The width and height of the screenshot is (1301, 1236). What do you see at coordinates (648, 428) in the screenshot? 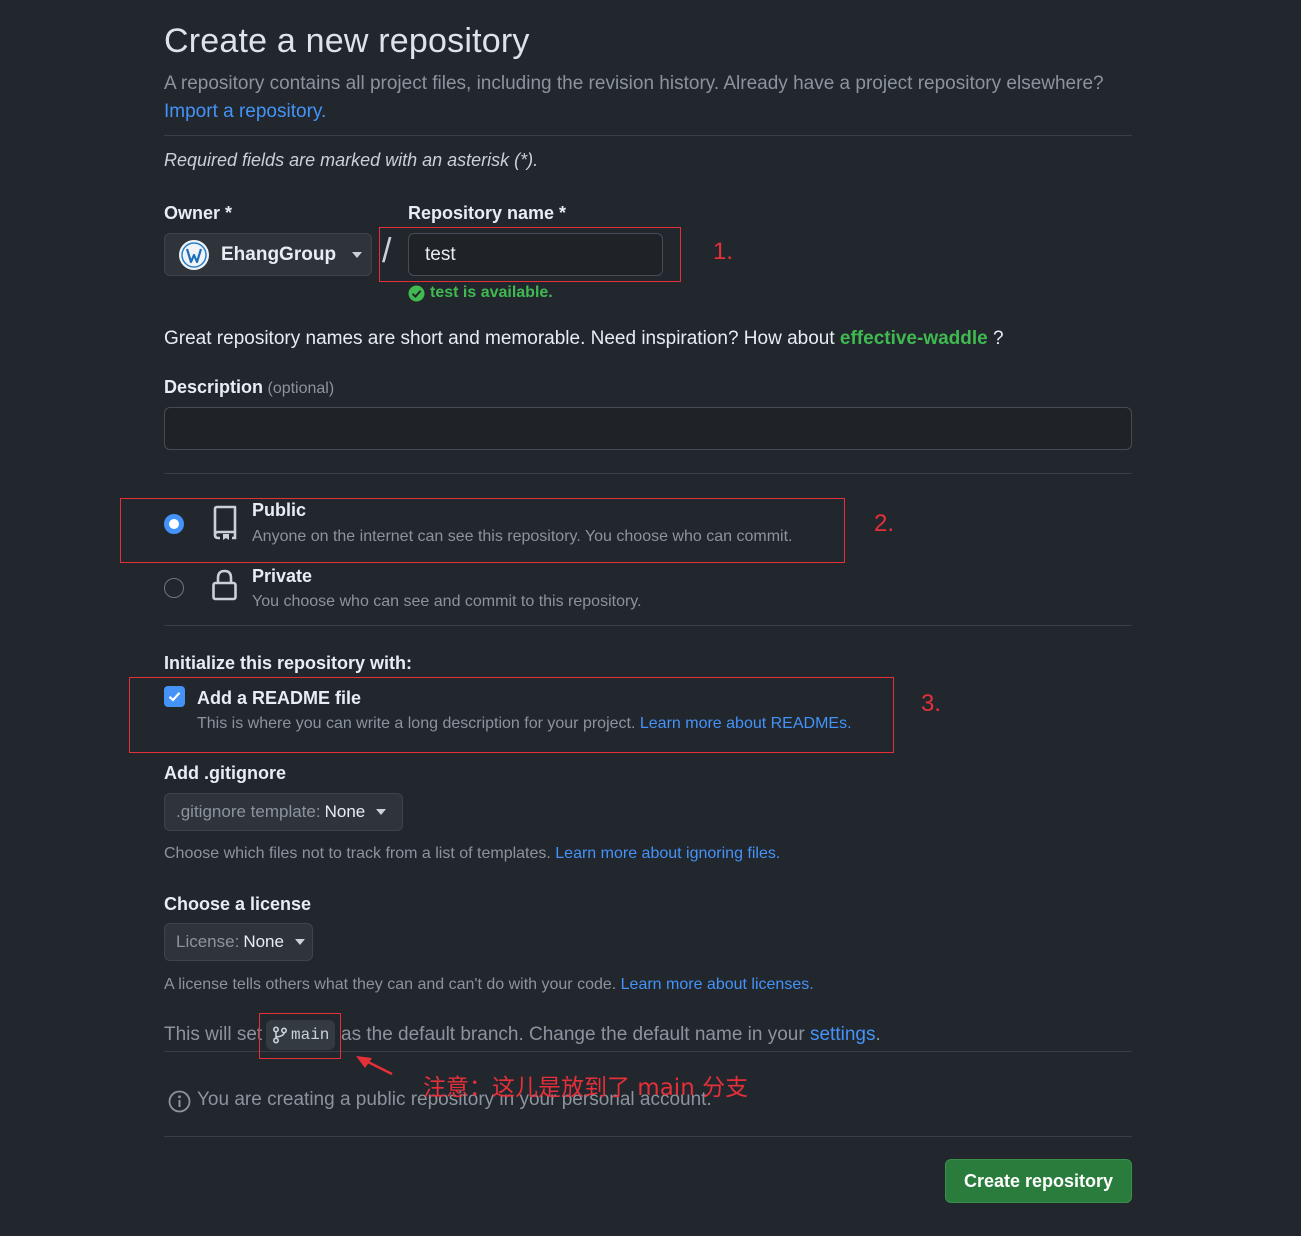
I see `description-input` at bounding box center [648, 428].